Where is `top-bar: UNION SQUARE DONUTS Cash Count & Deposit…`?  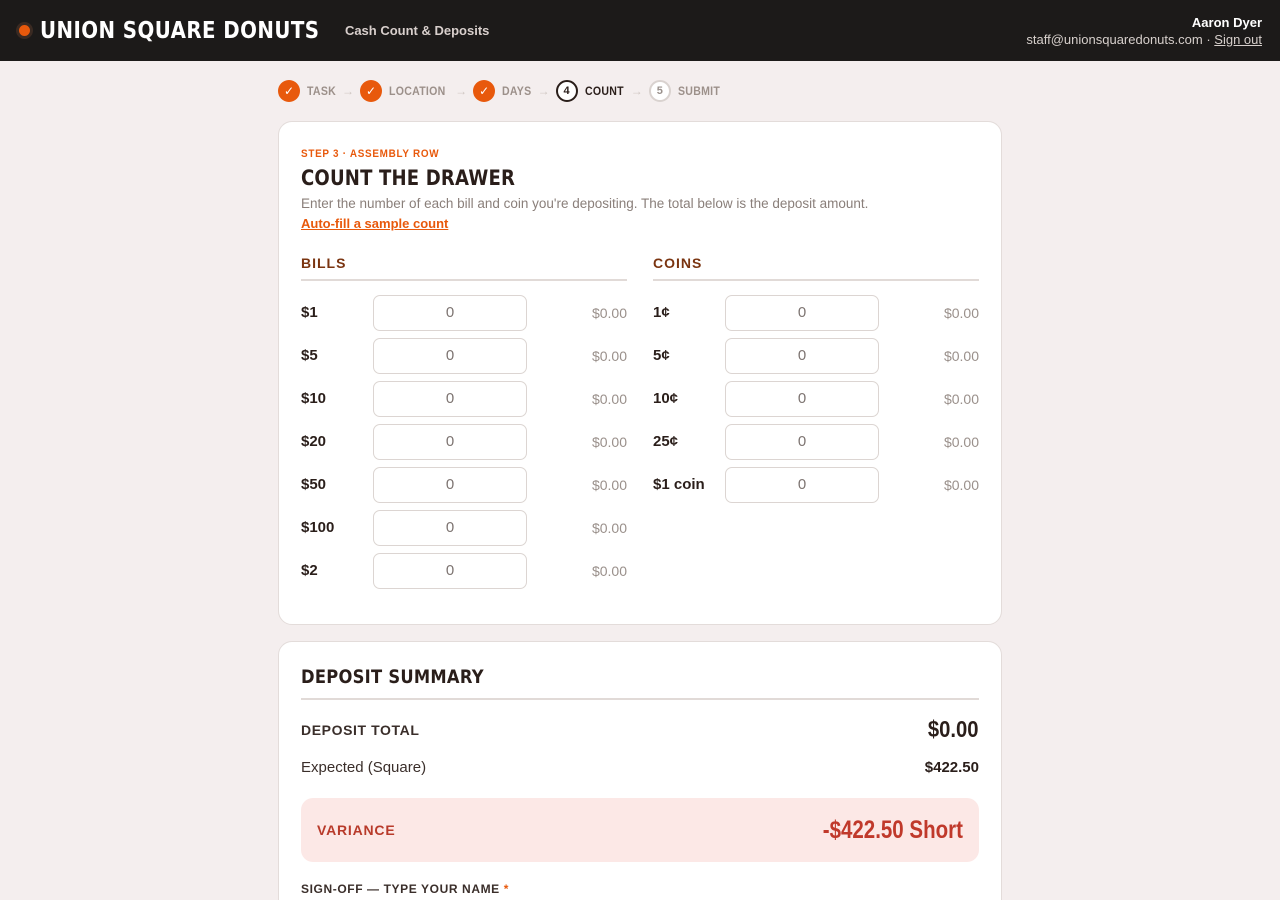 top-bar: UNION SQUARE DONUTS Cash Count & Deposit… is located at coordinates (640, 30).